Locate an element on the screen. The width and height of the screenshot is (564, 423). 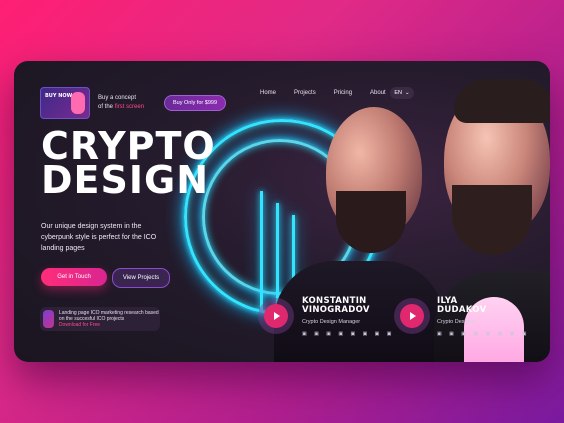
nav-about: About is located at coordinates (378, 93).